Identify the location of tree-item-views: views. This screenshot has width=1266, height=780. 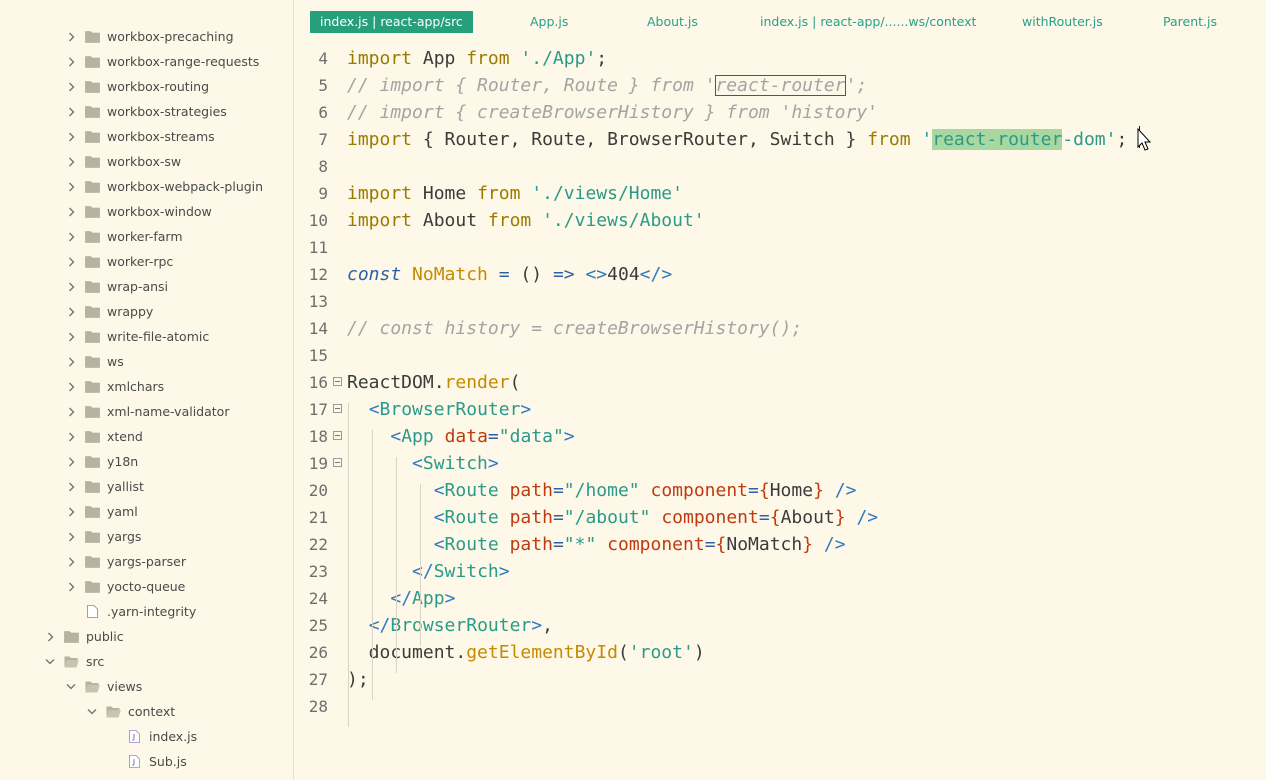
(146, 686).